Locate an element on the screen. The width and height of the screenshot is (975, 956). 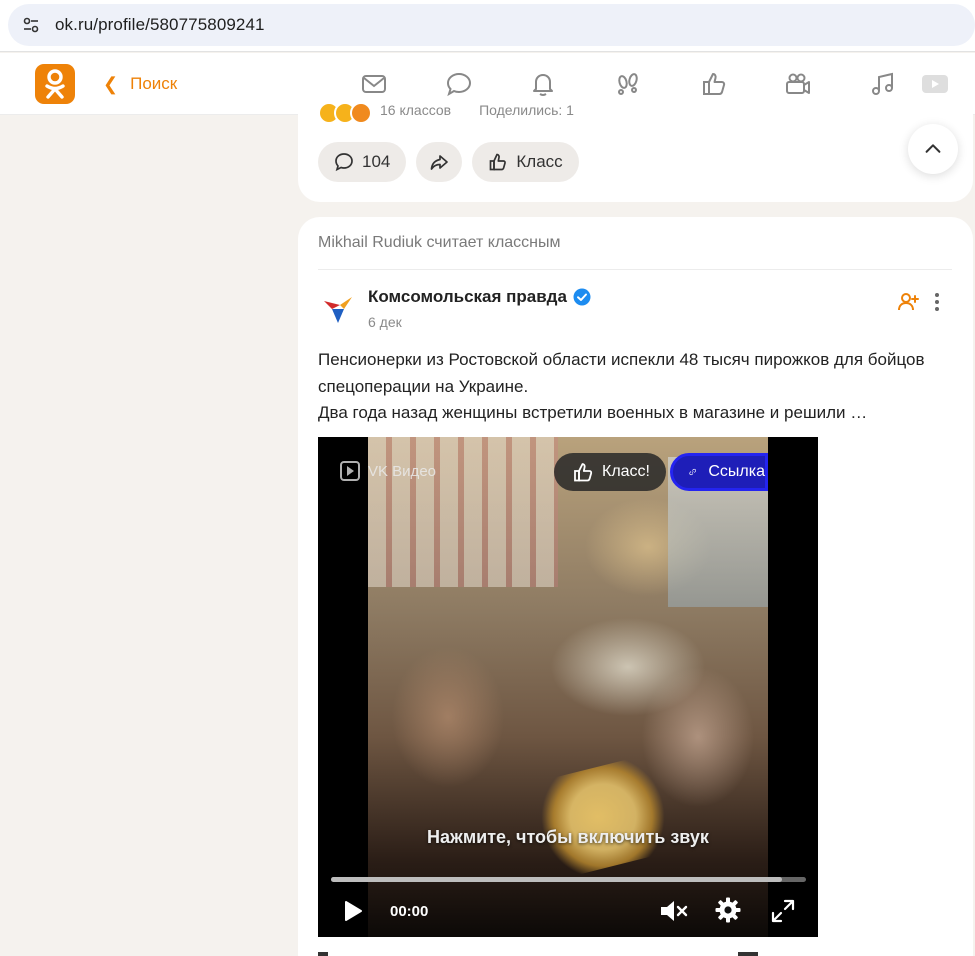
mail-icon is located at coordinates (374, 84).